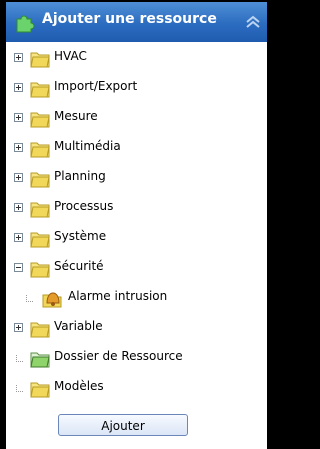 The image size is (320, 449). I want to click on tree-item-variable: Variable, so click(136, 329).